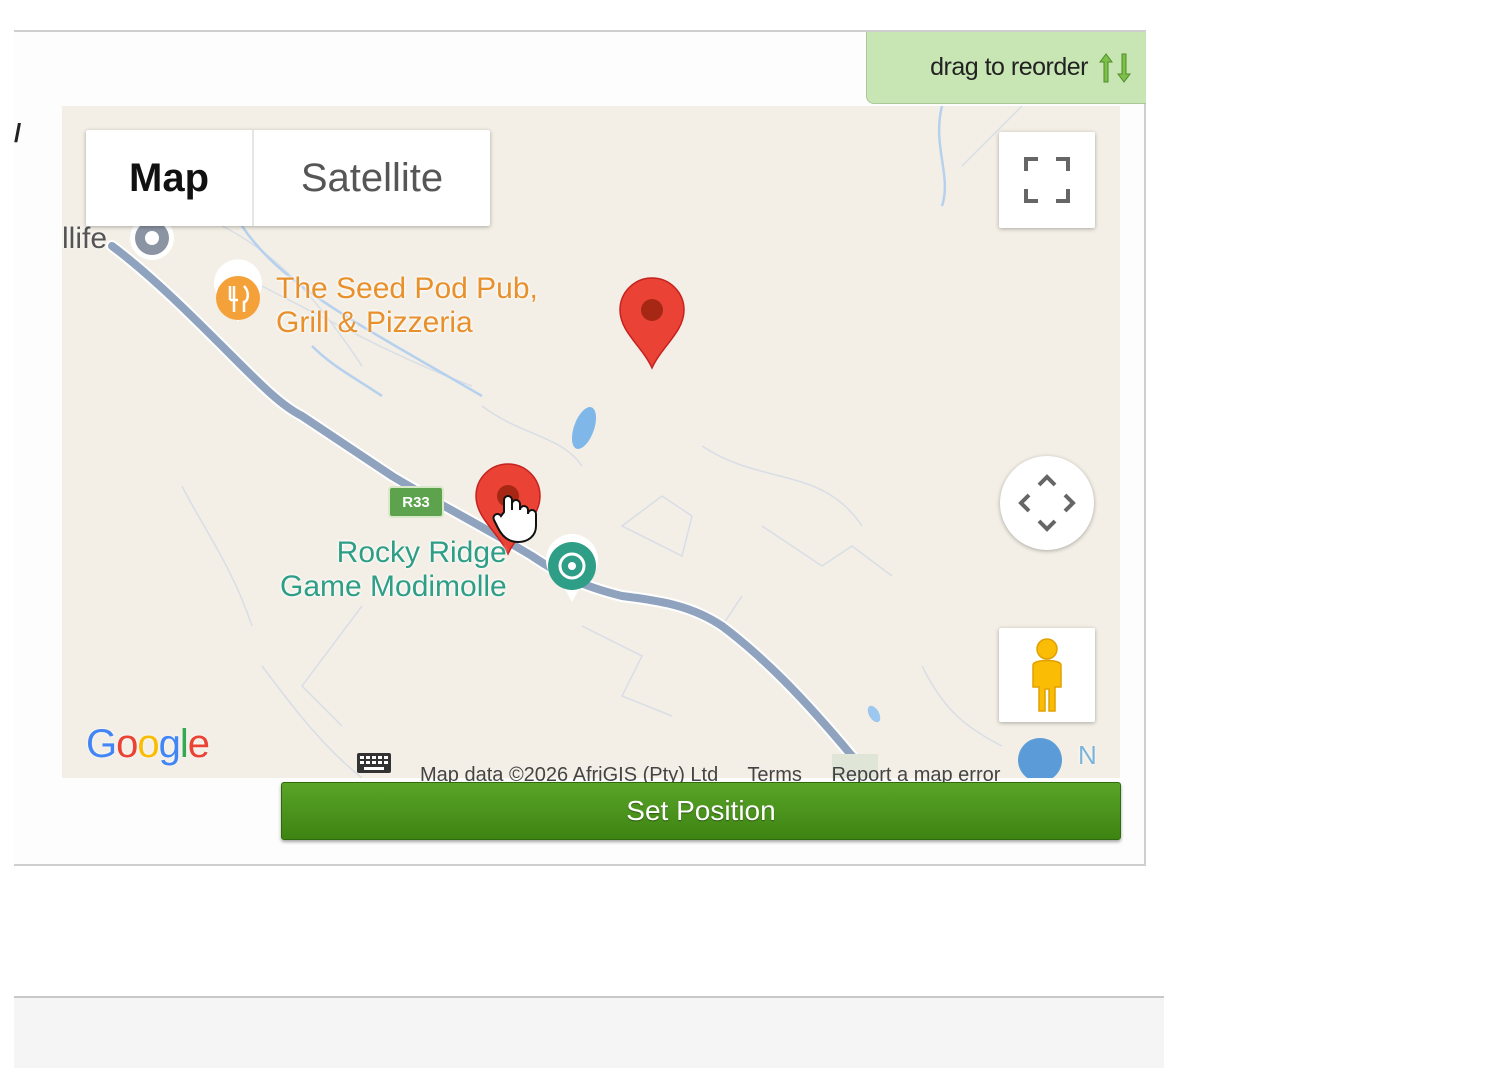 The width and height of the screenshot is (1500, 1080). I want to click on poi-label-line: Rocky Ridge, so click(421, 552).